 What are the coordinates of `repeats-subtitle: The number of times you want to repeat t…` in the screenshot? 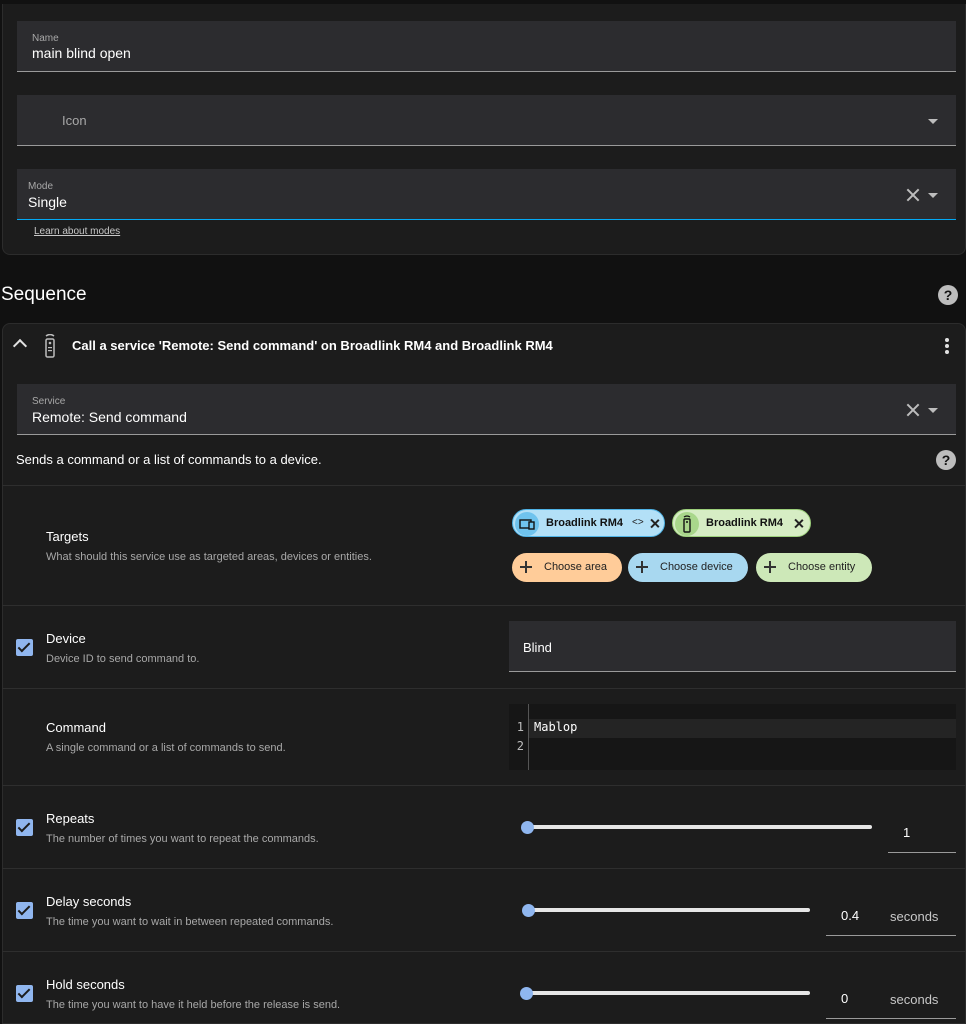 It's located at (182, 839).